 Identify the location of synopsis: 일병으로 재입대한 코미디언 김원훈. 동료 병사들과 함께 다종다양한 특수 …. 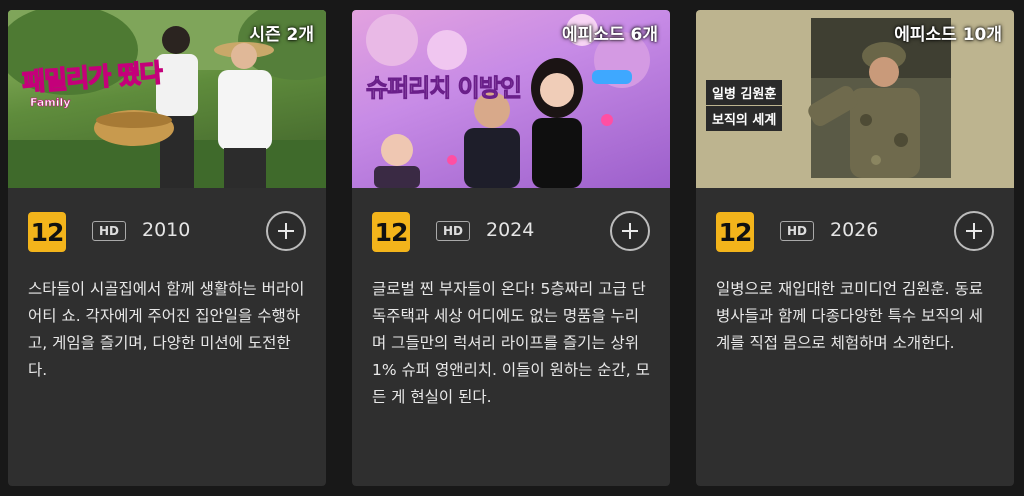
(850, 316).